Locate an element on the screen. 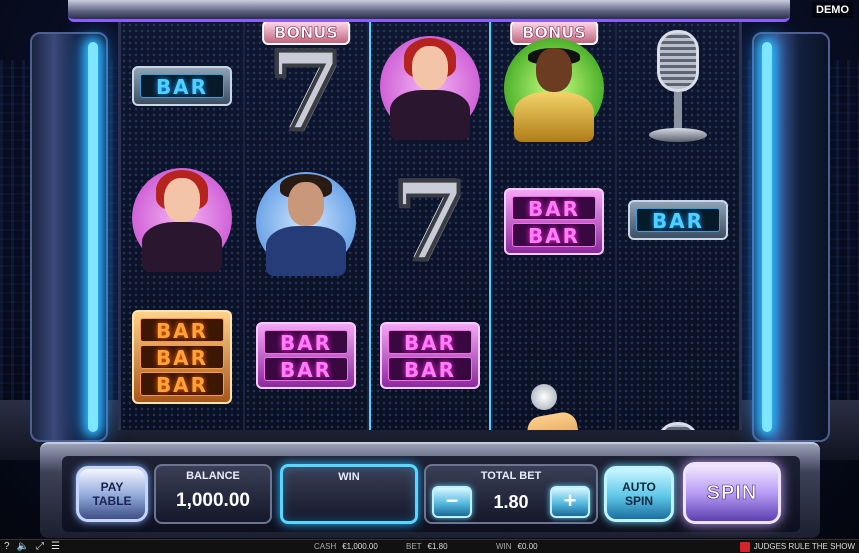 The height and width of the screenshot is (553, 859). win-panel: WIN is located at coordinates (349, 494).